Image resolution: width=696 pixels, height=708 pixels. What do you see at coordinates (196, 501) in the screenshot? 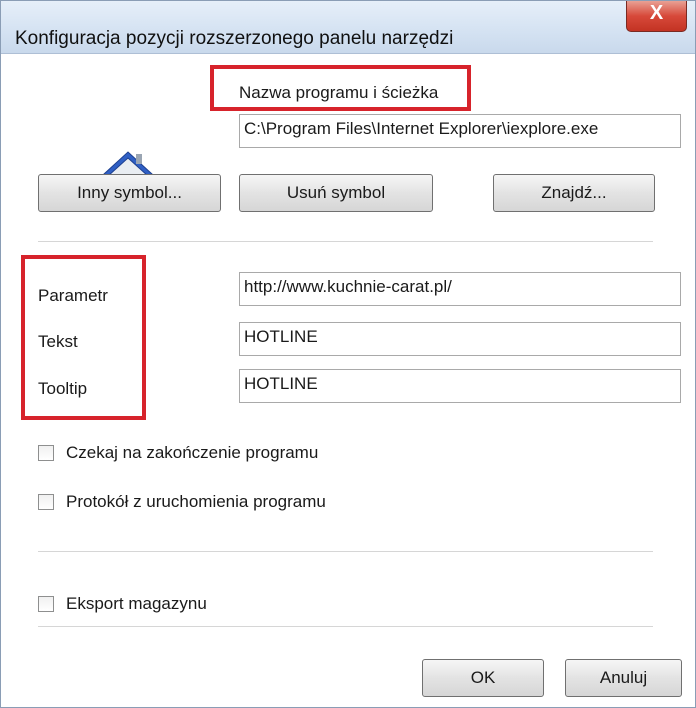
I see `run-log-label: Protokół z uruchomienia programu` at bounding box center [196, 501].